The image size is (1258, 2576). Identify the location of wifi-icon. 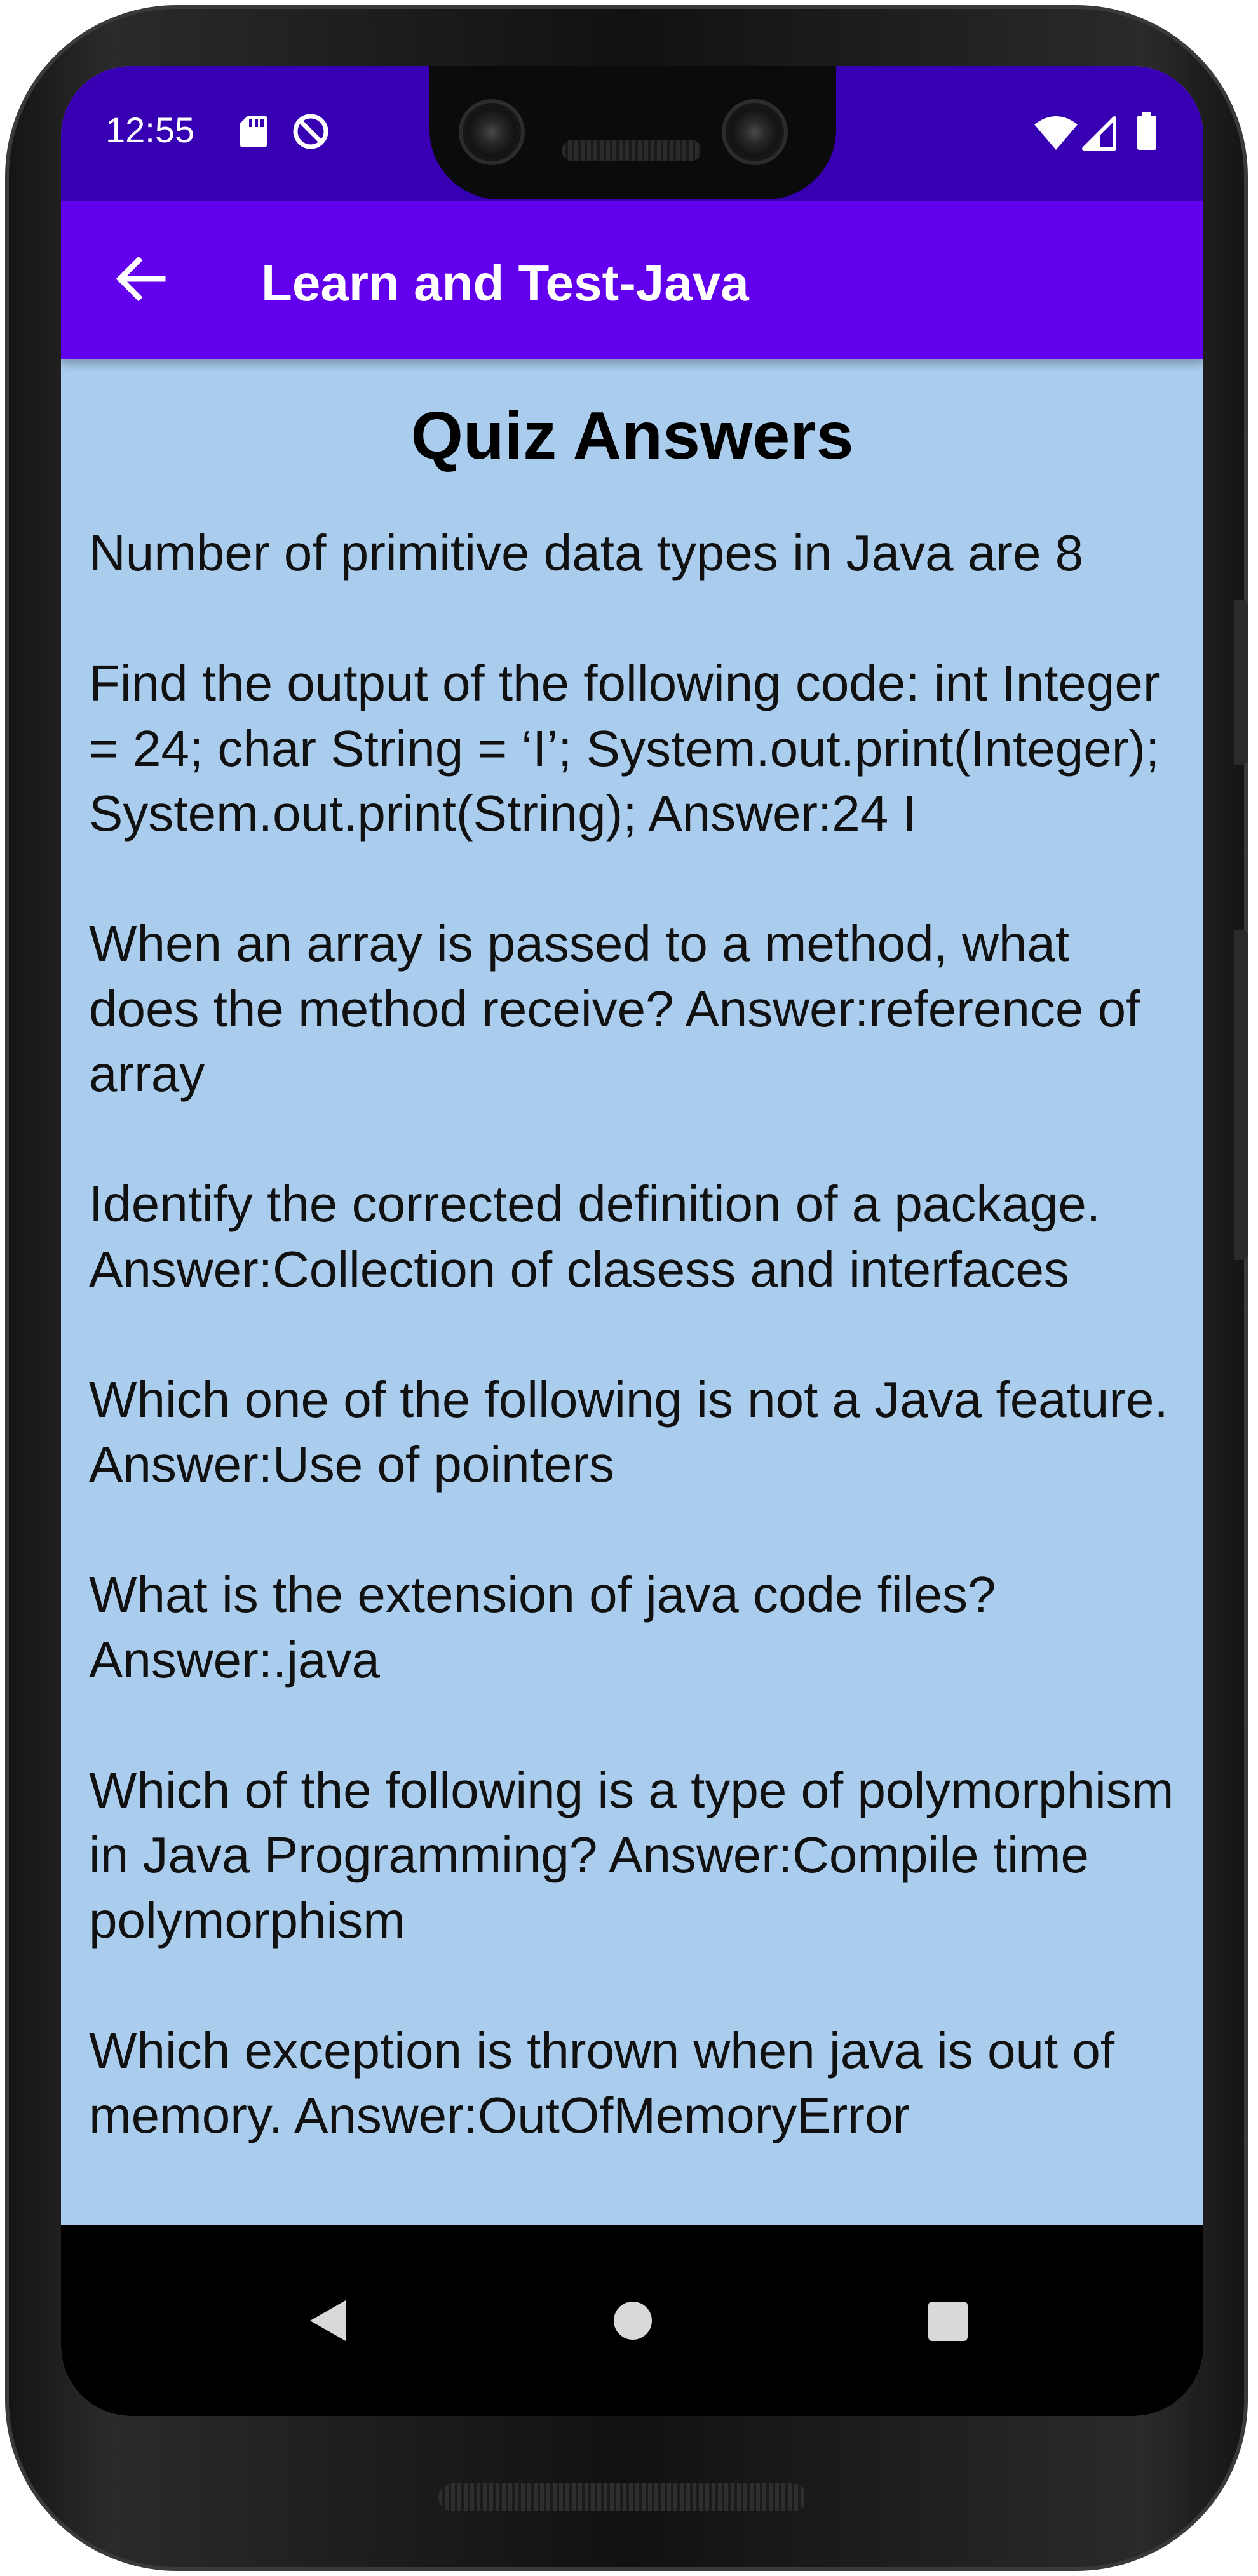
(1056, 133).